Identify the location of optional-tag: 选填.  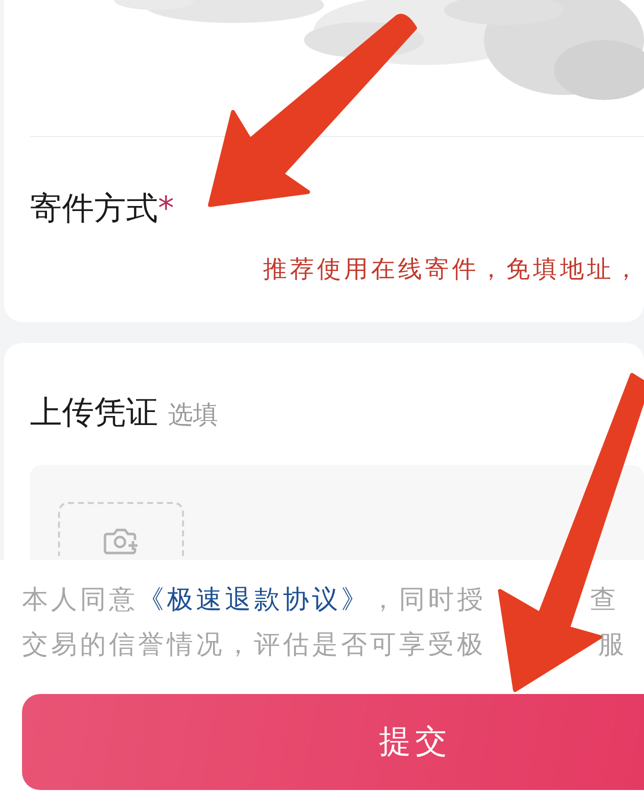
(193, 414).